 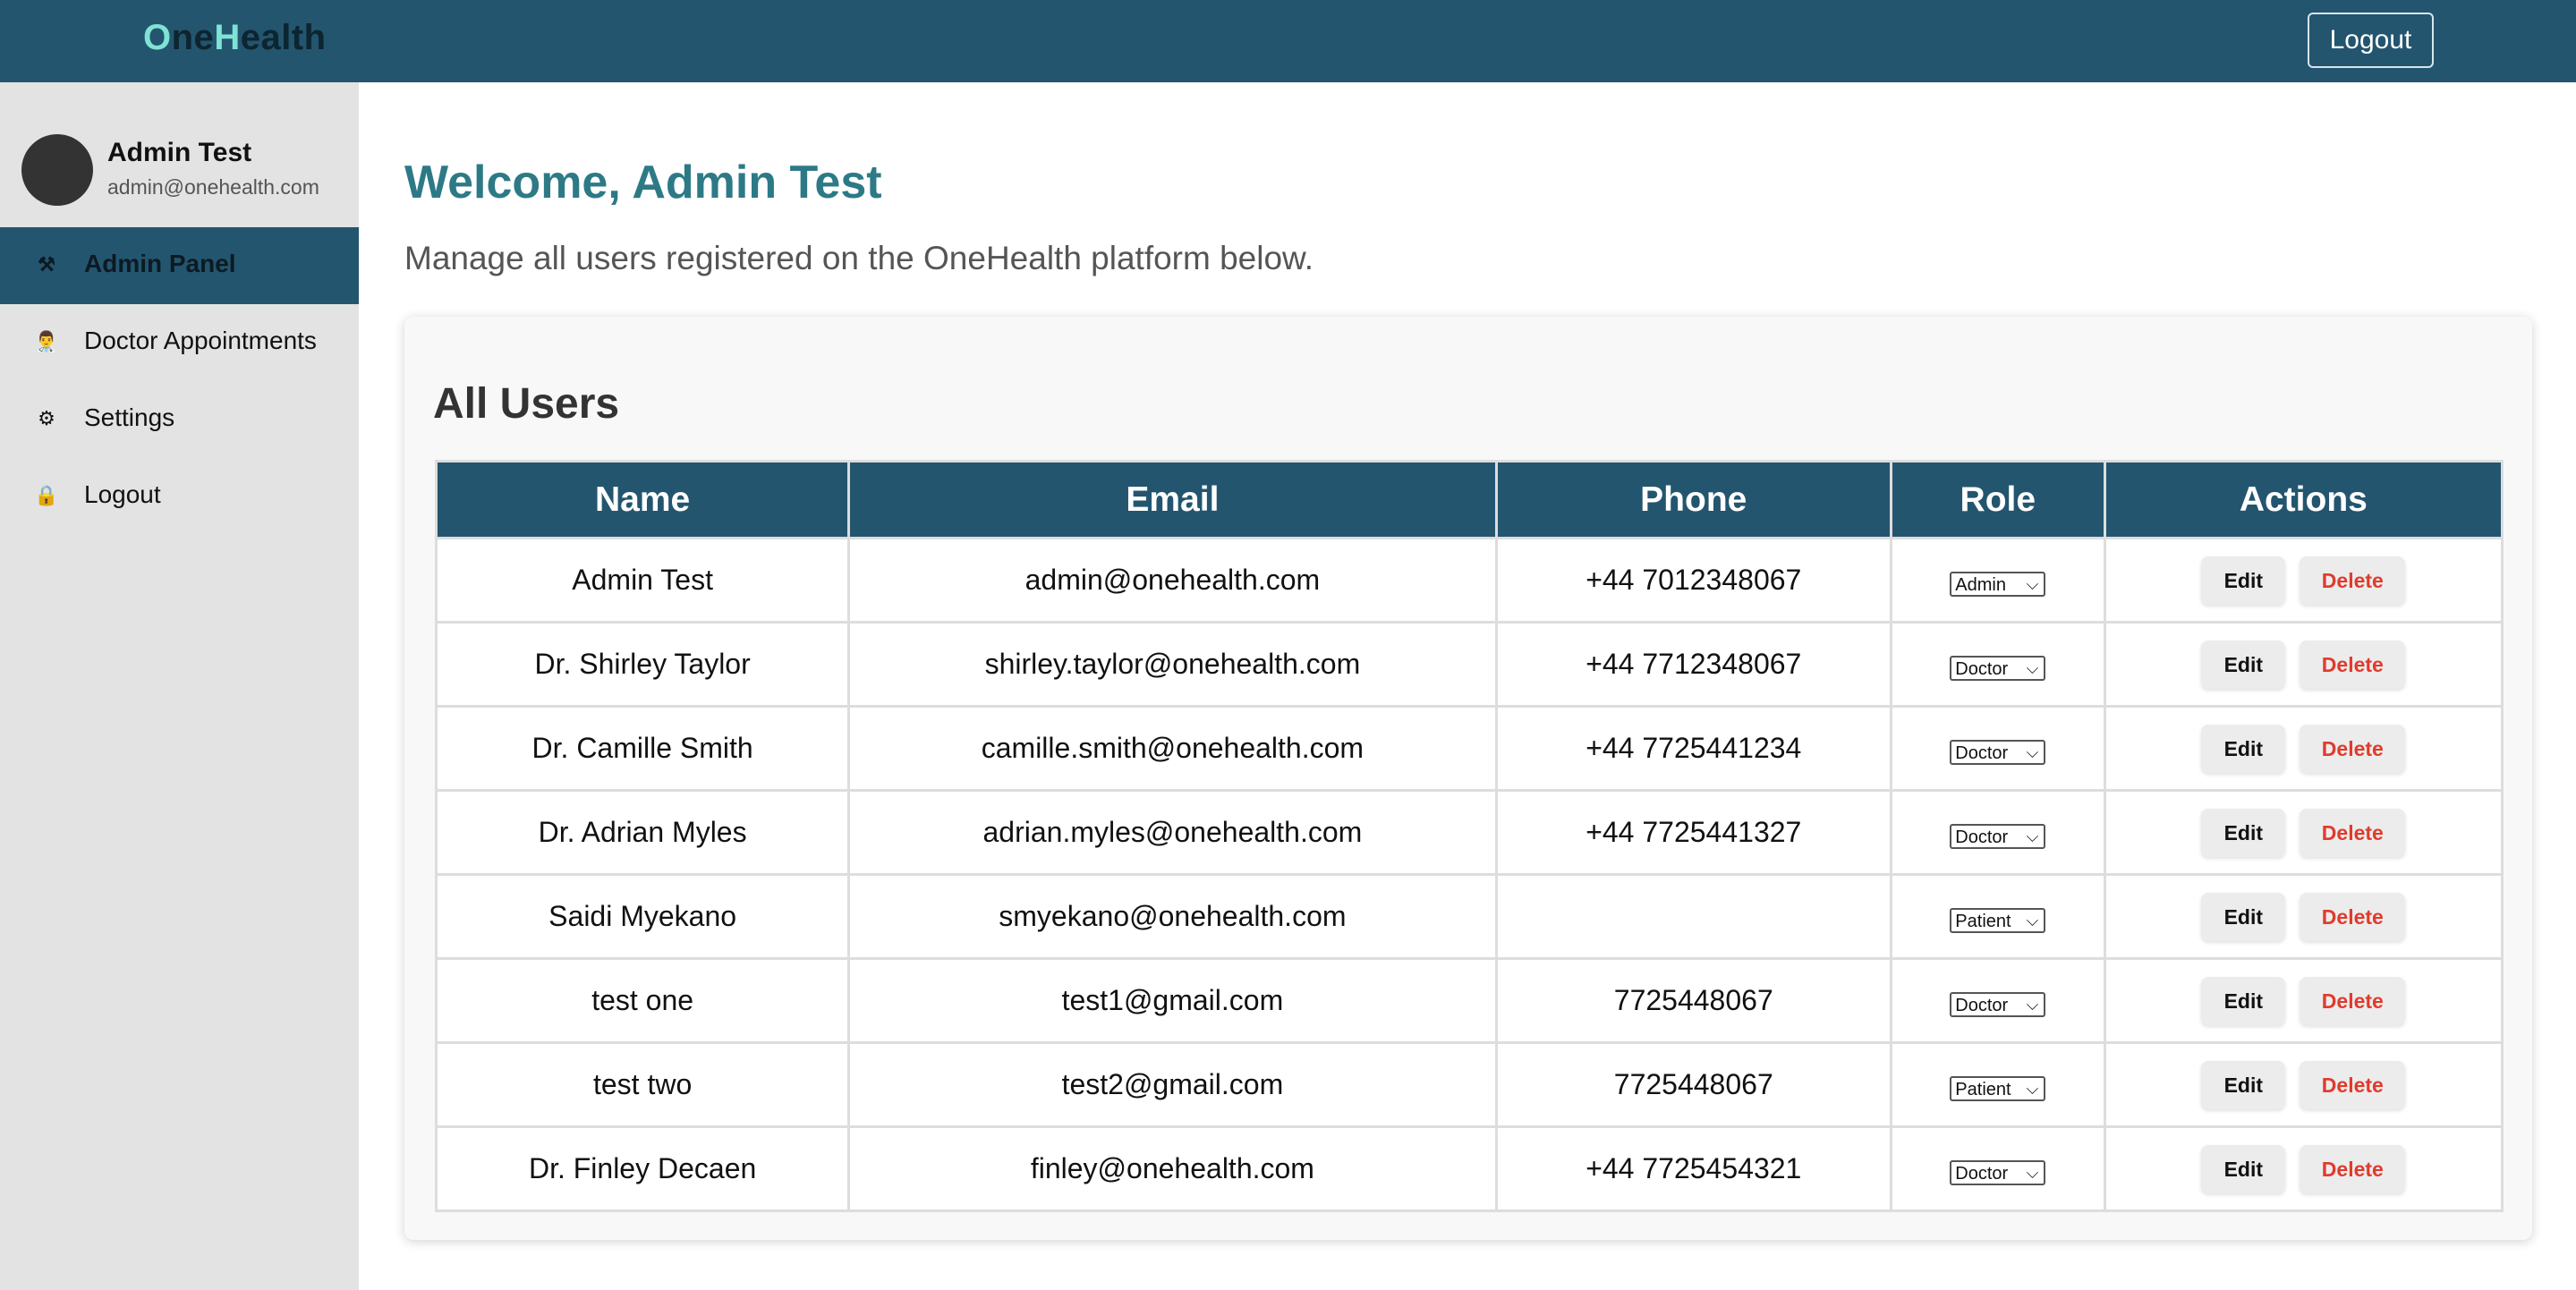 What do you see at coordinates (2371, 40) in the screenshot?
I see `header-logout-button: Logout` at bounding box center [2371, 40].